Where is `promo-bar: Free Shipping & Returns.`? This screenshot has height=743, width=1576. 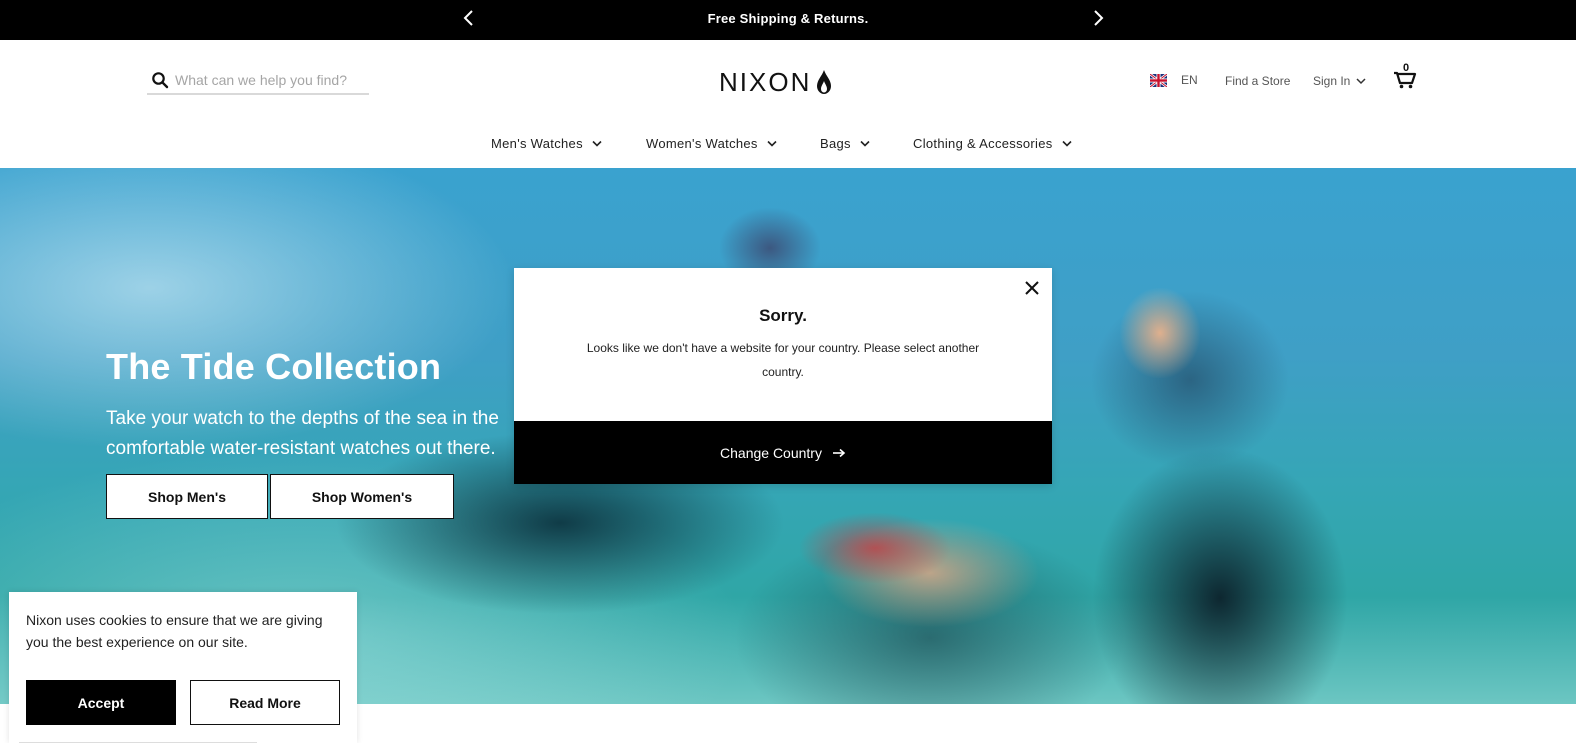
promo-bar: Free Shipping & Returns. is located at coordinates (788, 20).